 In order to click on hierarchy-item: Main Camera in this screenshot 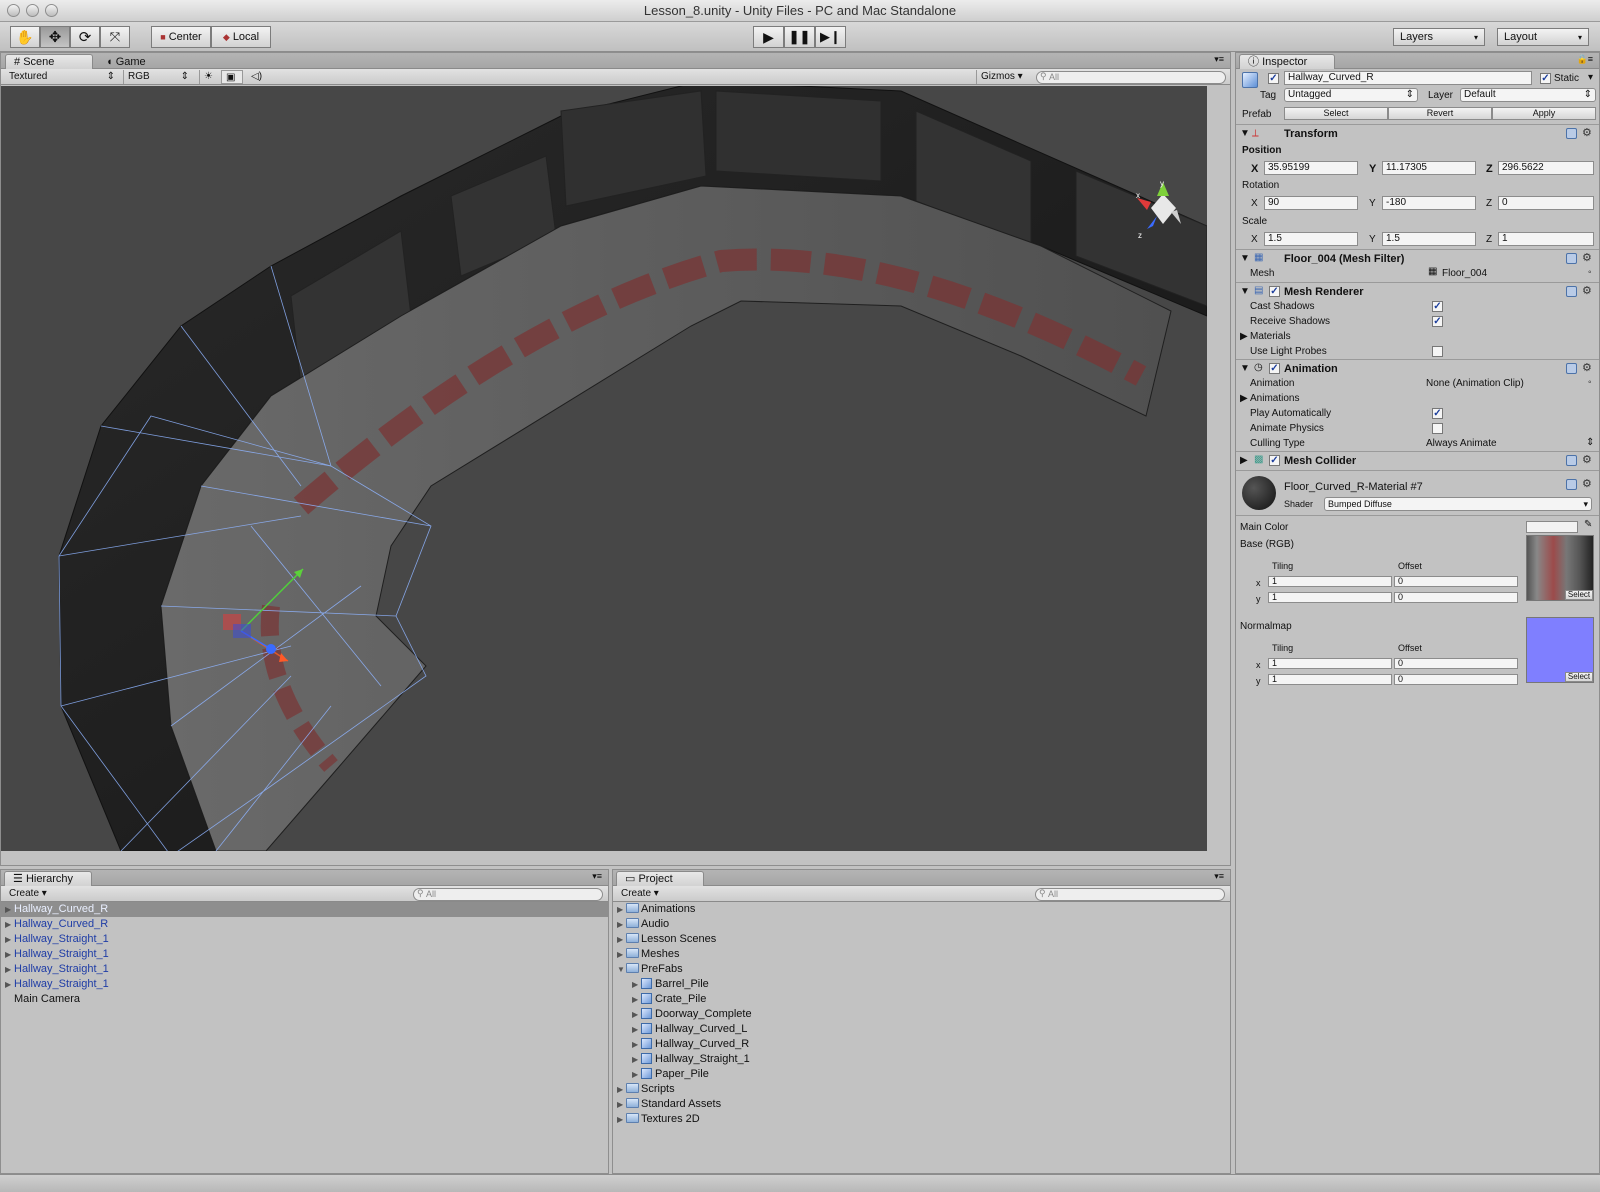, I will do `click(304, 999)`.